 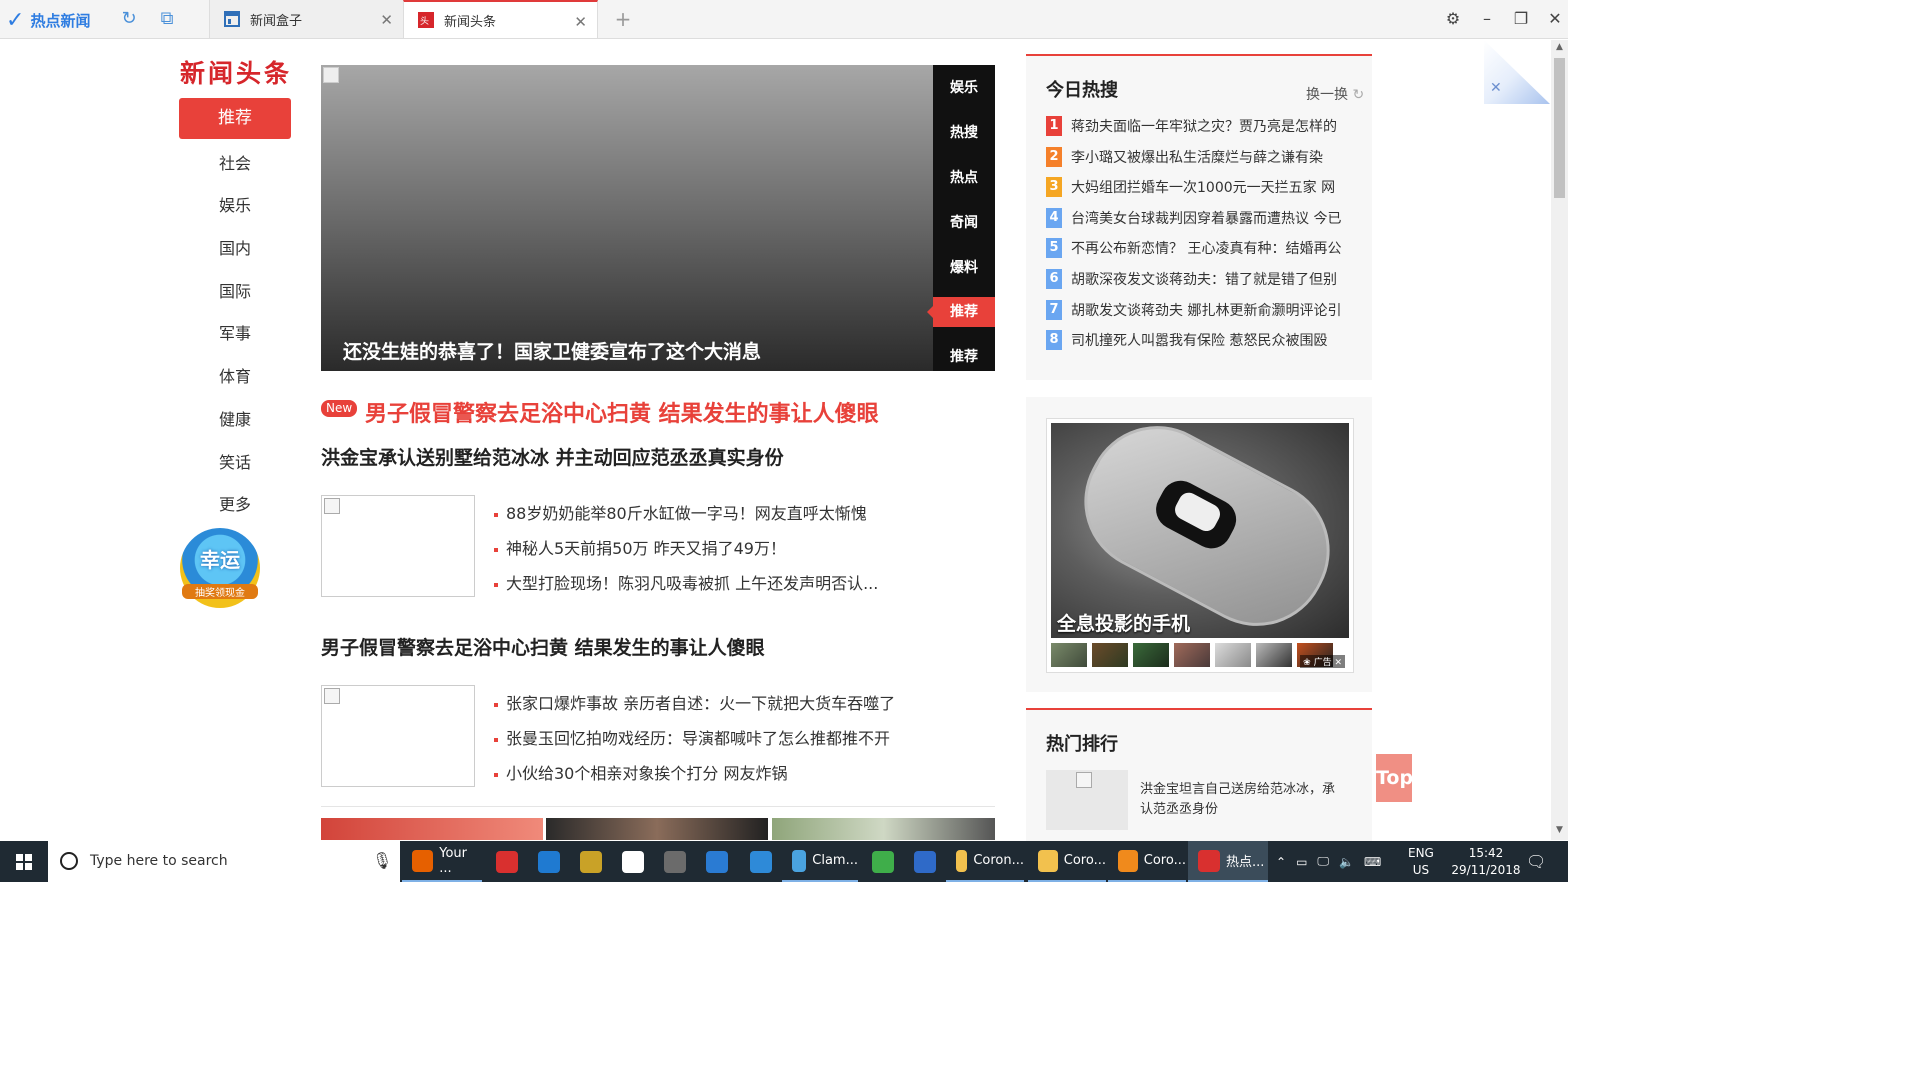 I want to click on hot-rank-item: 洪金宝坦言自己送房给范冰冰，承认范丞丞身份, so click(x=1240, y=800).